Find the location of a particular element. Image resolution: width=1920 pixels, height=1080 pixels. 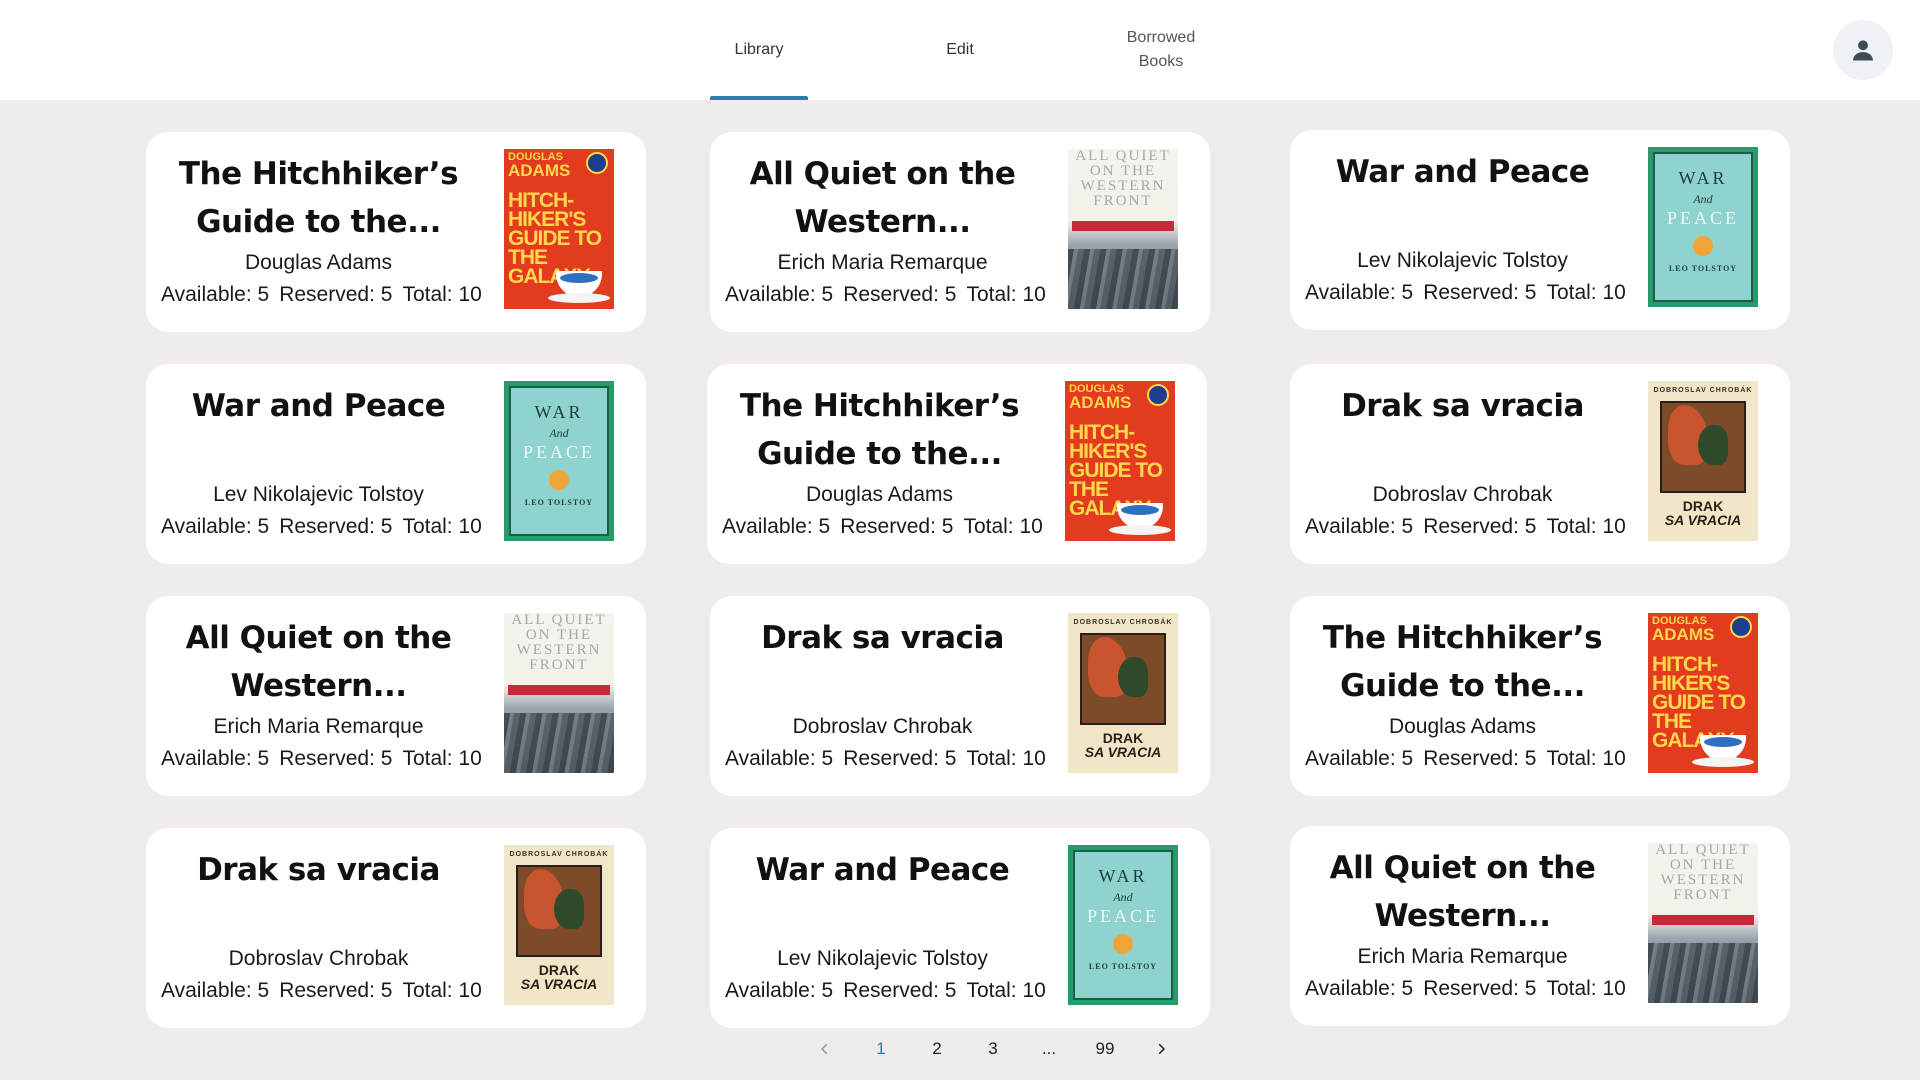

page-button: 2 is located at coordinates (937, 1049).